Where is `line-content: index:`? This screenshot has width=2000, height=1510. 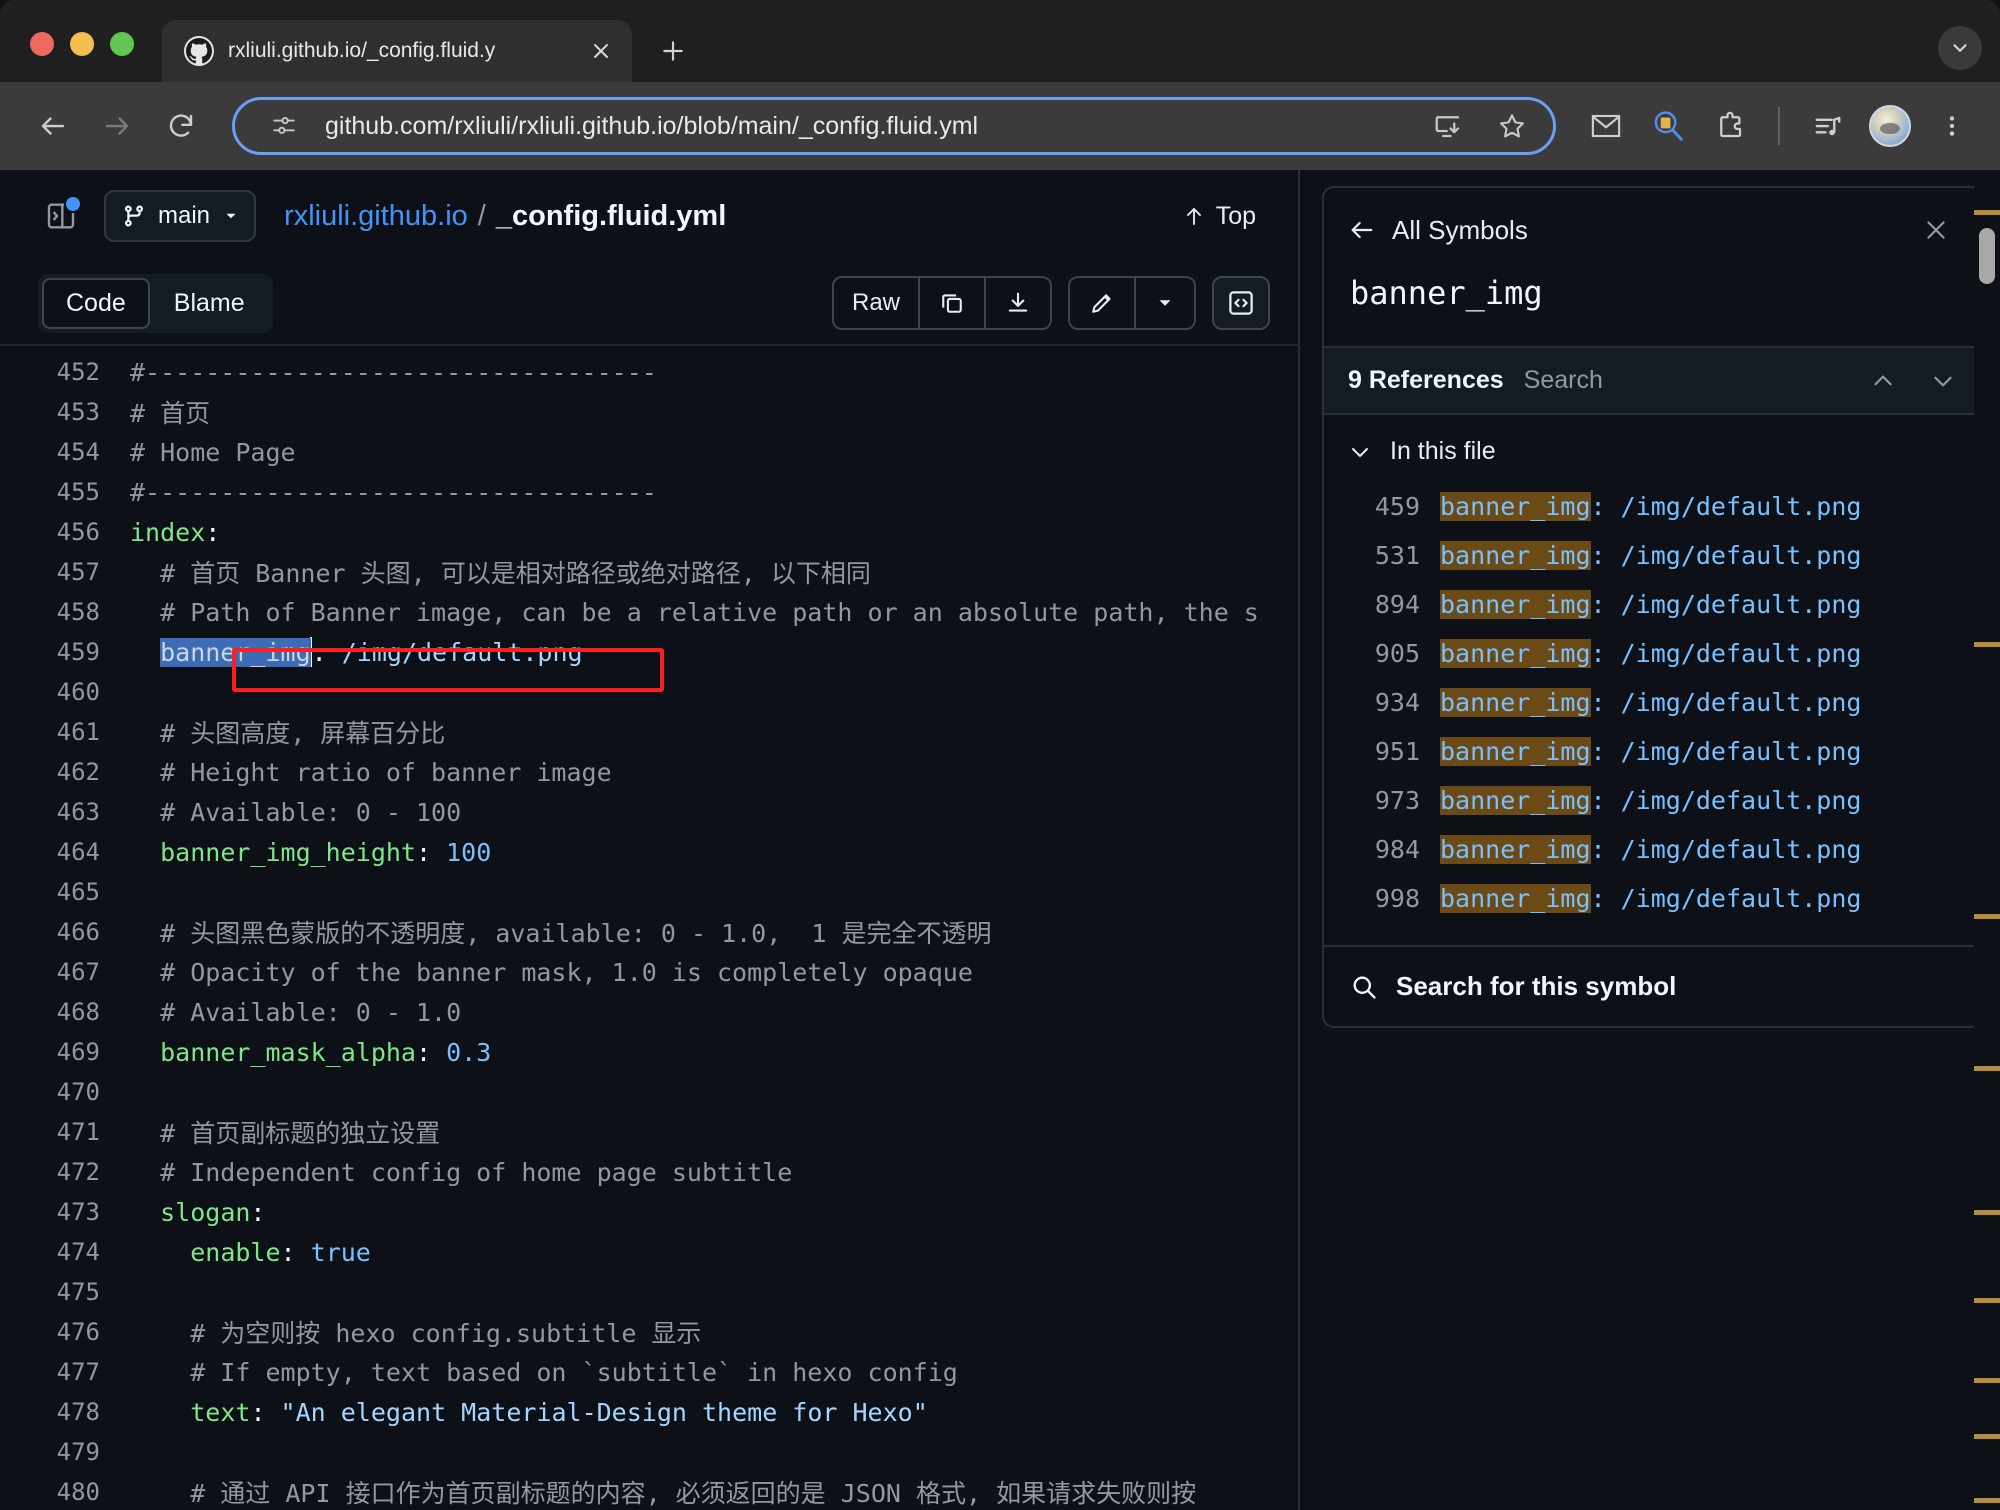 line-content: index: is located at coordinates (175, 532).